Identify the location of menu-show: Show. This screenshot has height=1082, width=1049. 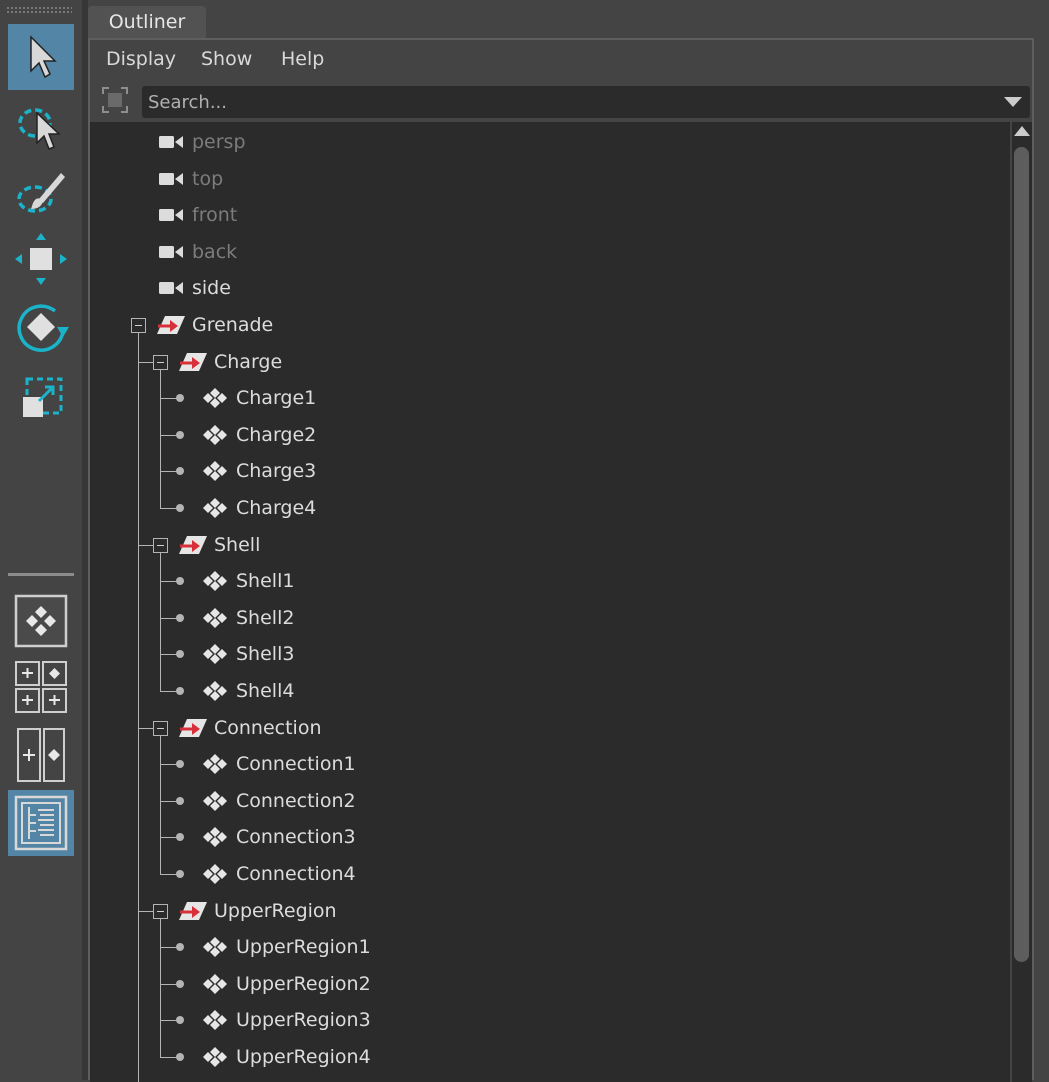
(226, 59).